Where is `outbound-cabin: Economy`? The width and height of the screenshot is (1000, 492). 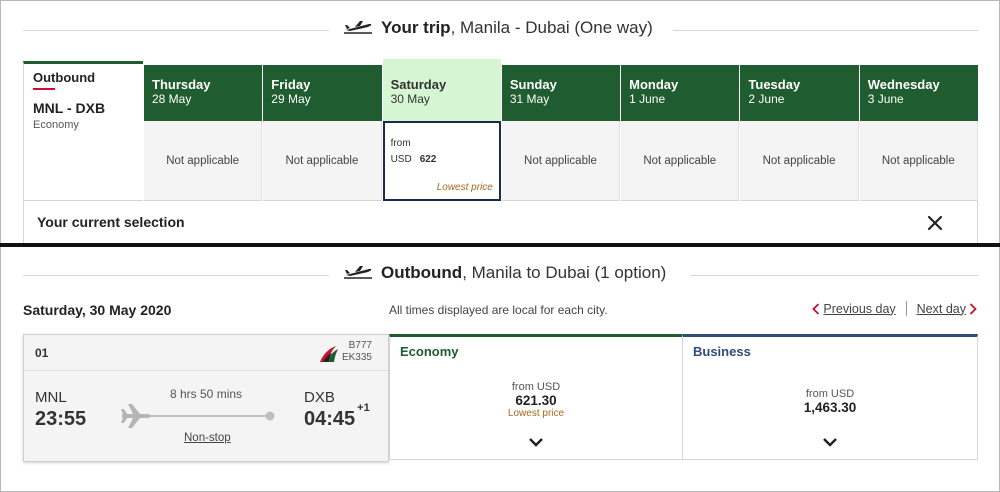
outbound-cabin: Economy is located at coordinates (56, 125).